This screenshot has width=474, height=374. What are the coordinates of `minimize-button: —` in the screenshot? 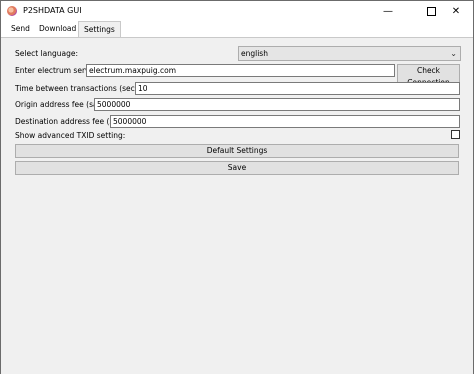 It's located at (388, 11).